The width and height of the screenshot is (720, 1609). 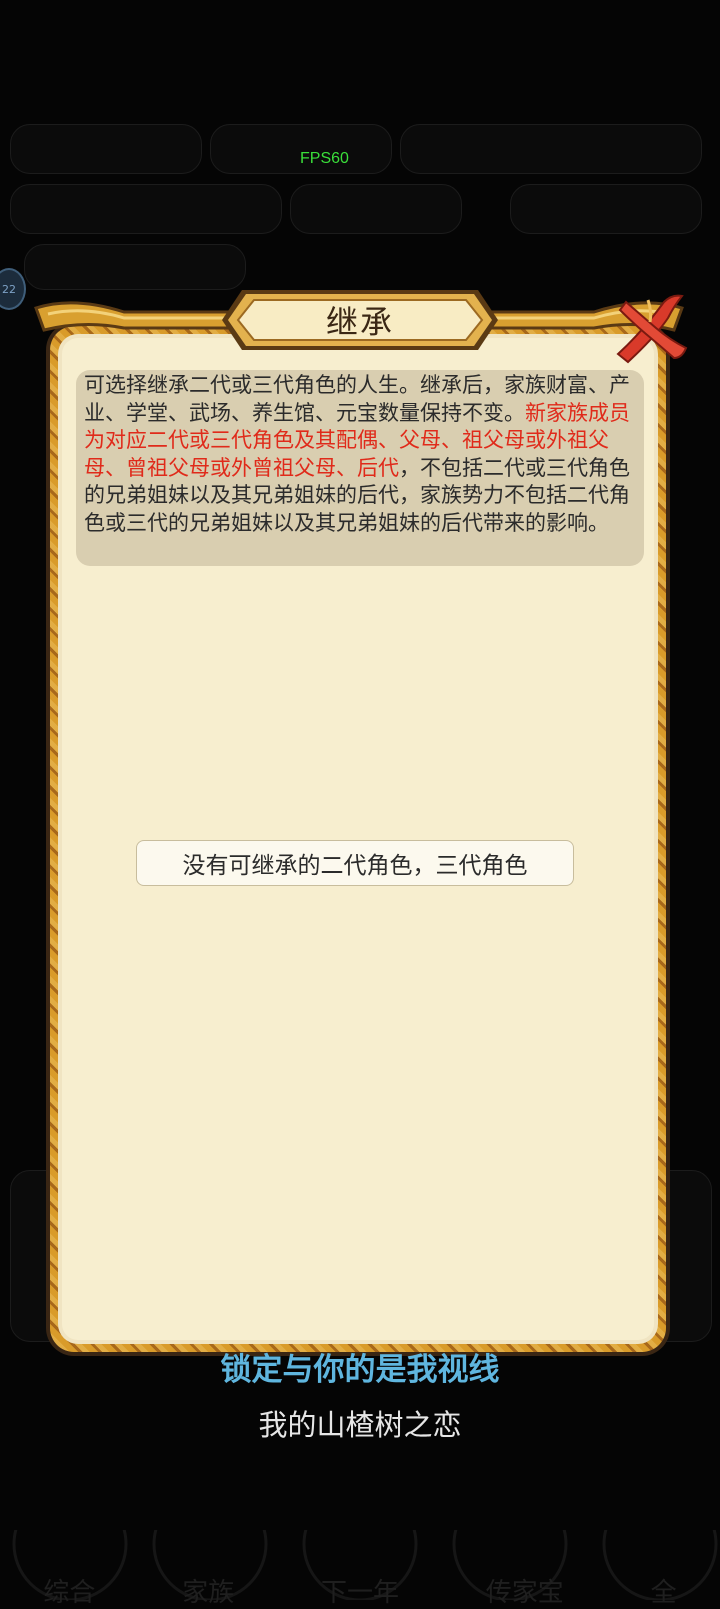 I want to click on lyric-line-2: 我的山楂树之恋, so click(x=360, y=1425).